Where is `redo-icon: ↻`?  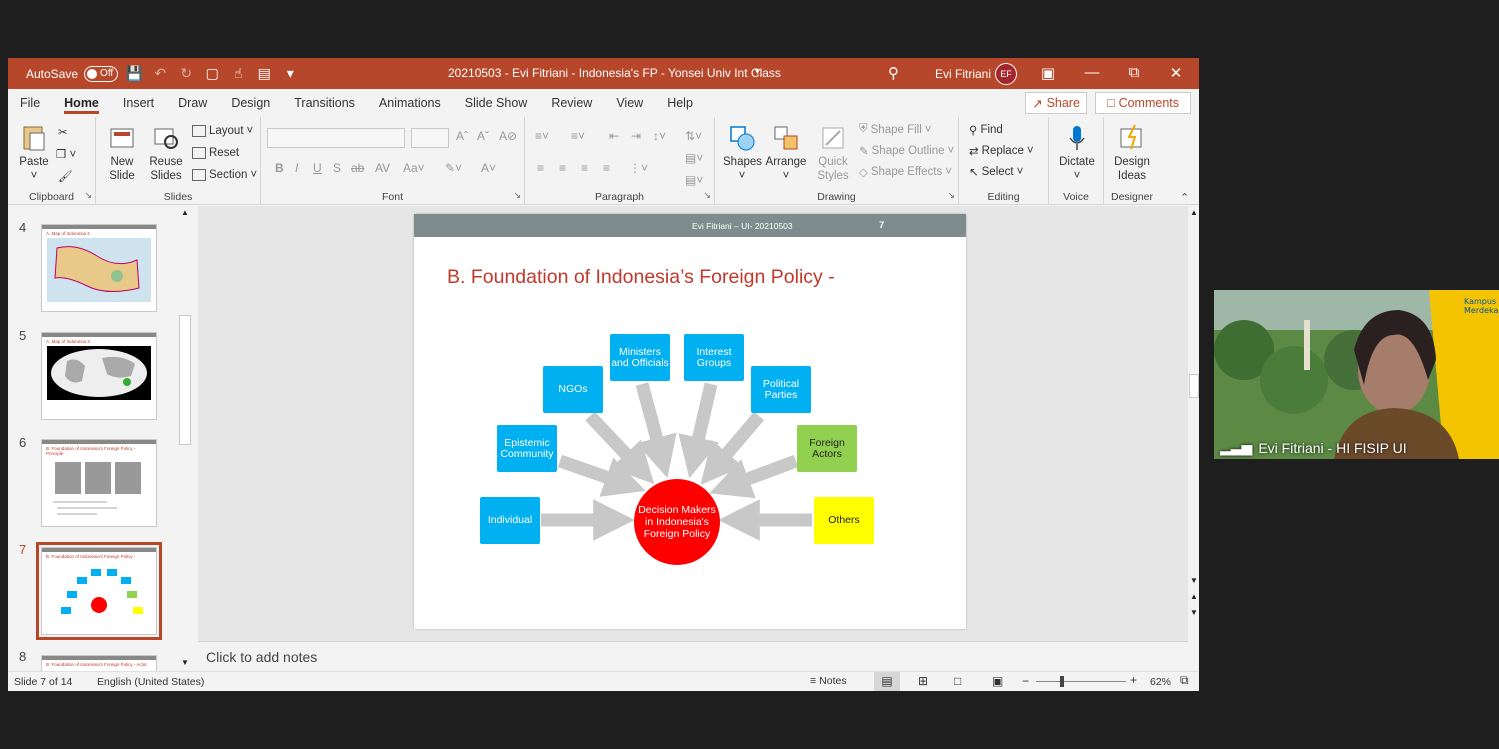 redo-icon: ↻ is located at coordinates (186, 73).